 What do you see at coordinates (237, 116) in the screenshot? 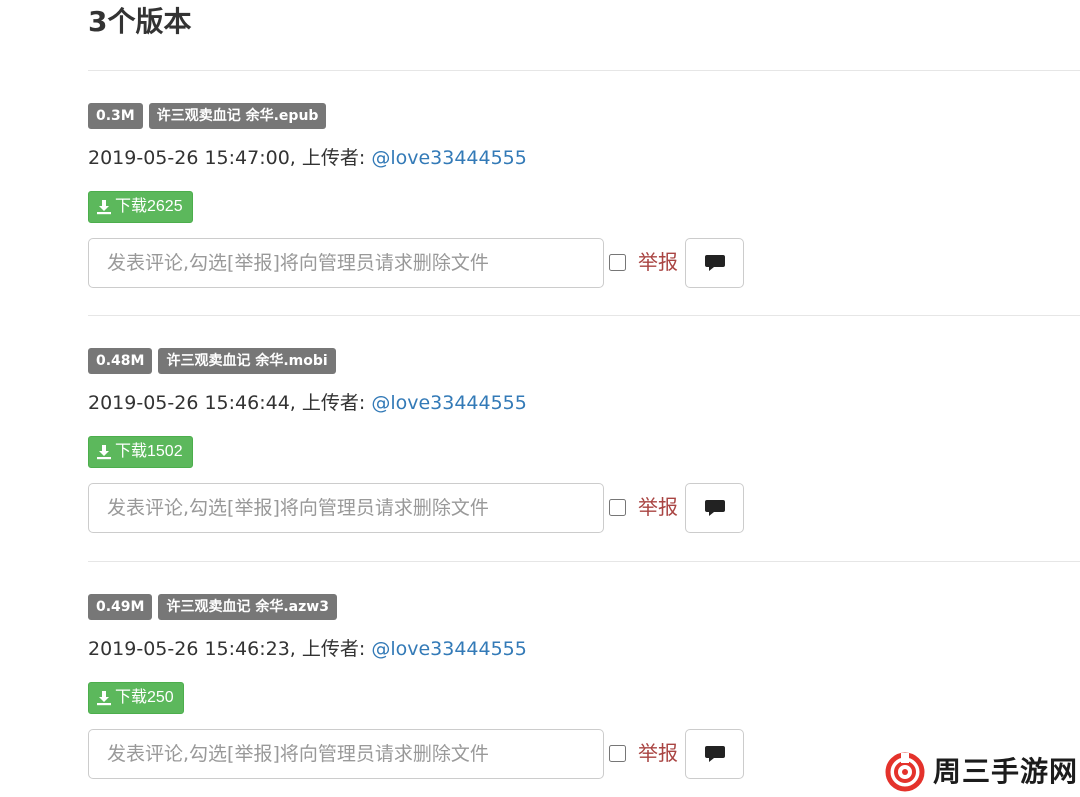
I see `file-name-badge: 许三观卖血记 余华.epub` at bounding box center [237, 116].